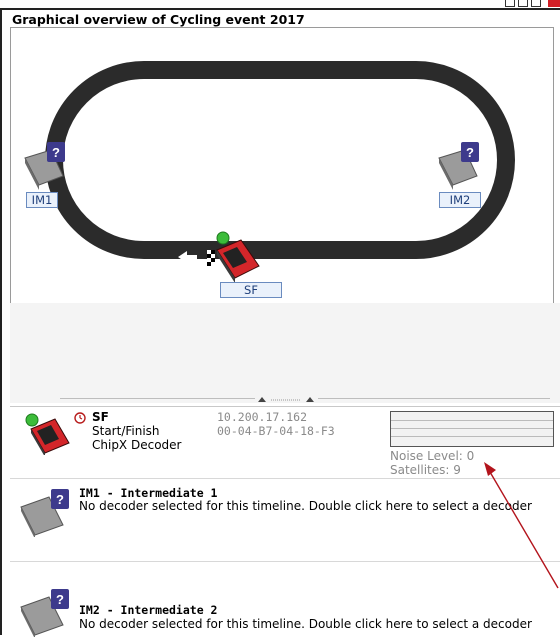 Image resolution: width=560 pixels, height=637 pixels. I want to click on satellites: Satellites: 9, so click(425, 470).